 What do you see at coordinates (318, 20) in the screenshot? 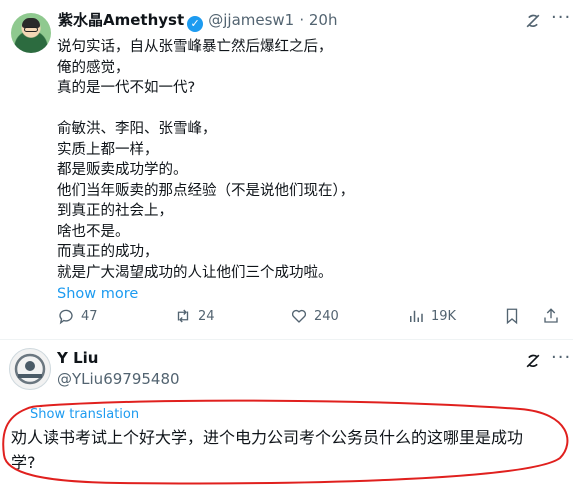
I see `tweet-time: · 20h` at bounding box center [318, 20].